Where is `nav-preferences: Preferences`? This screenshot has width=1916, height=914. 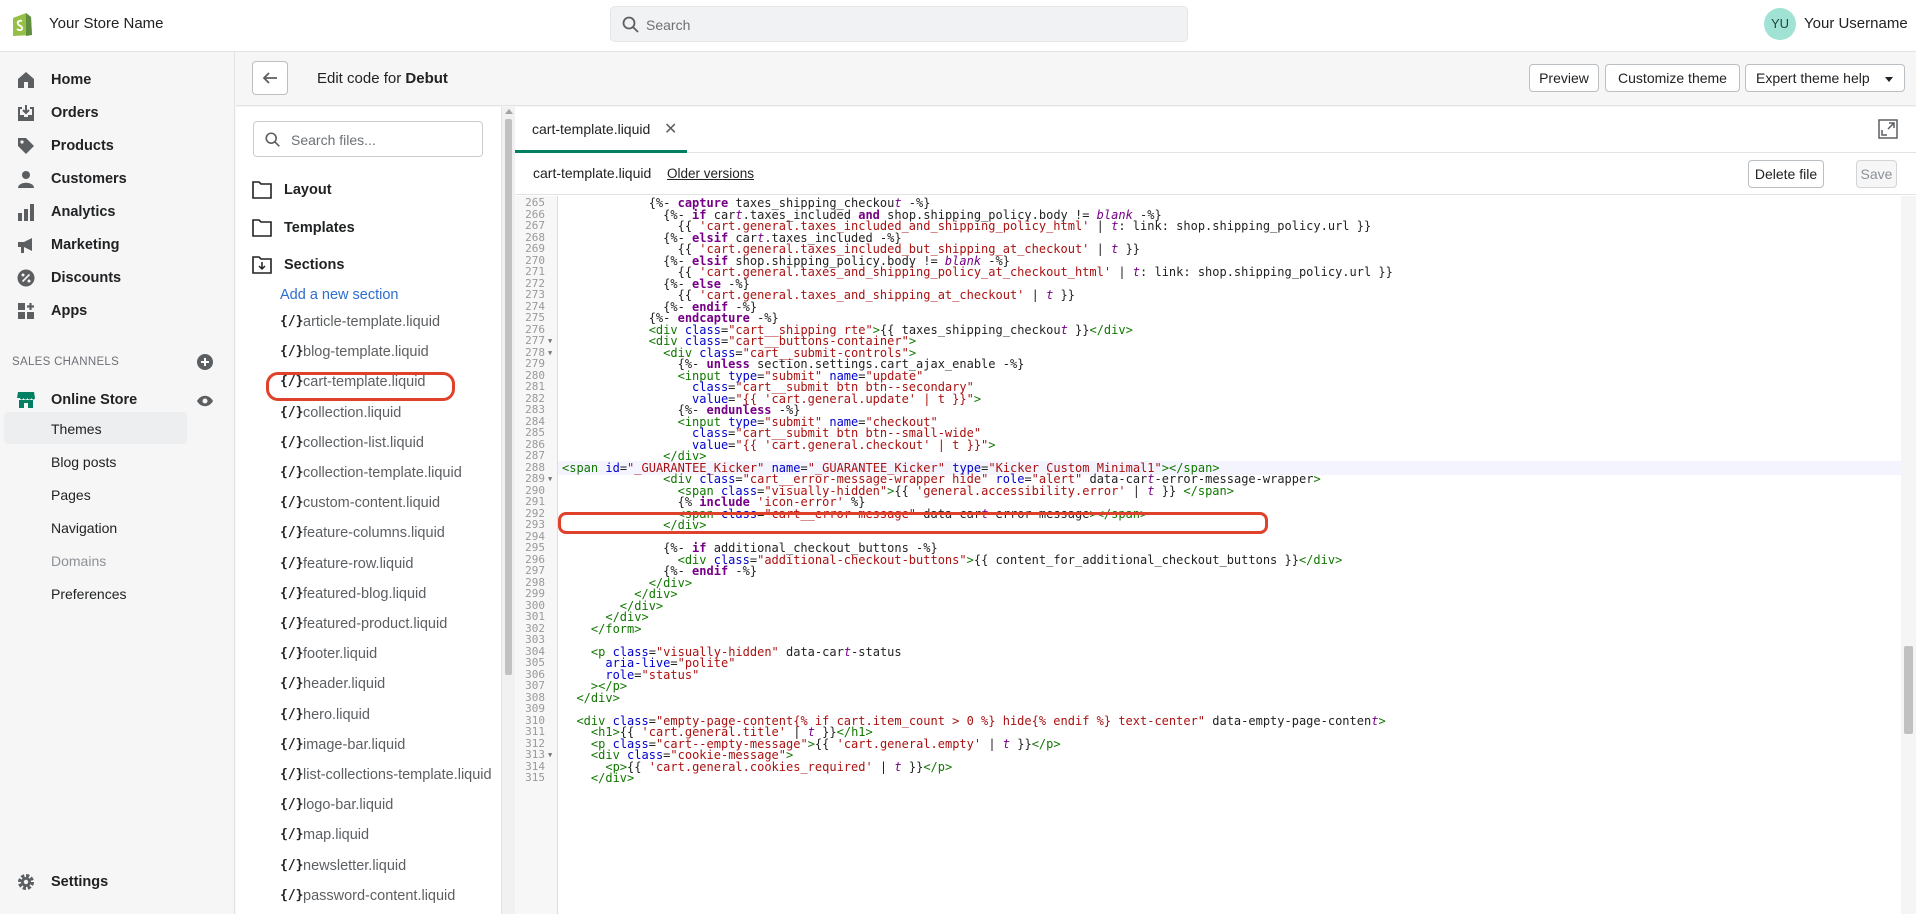 nav-preferences: Preferences is located at coordinates (95, 593).